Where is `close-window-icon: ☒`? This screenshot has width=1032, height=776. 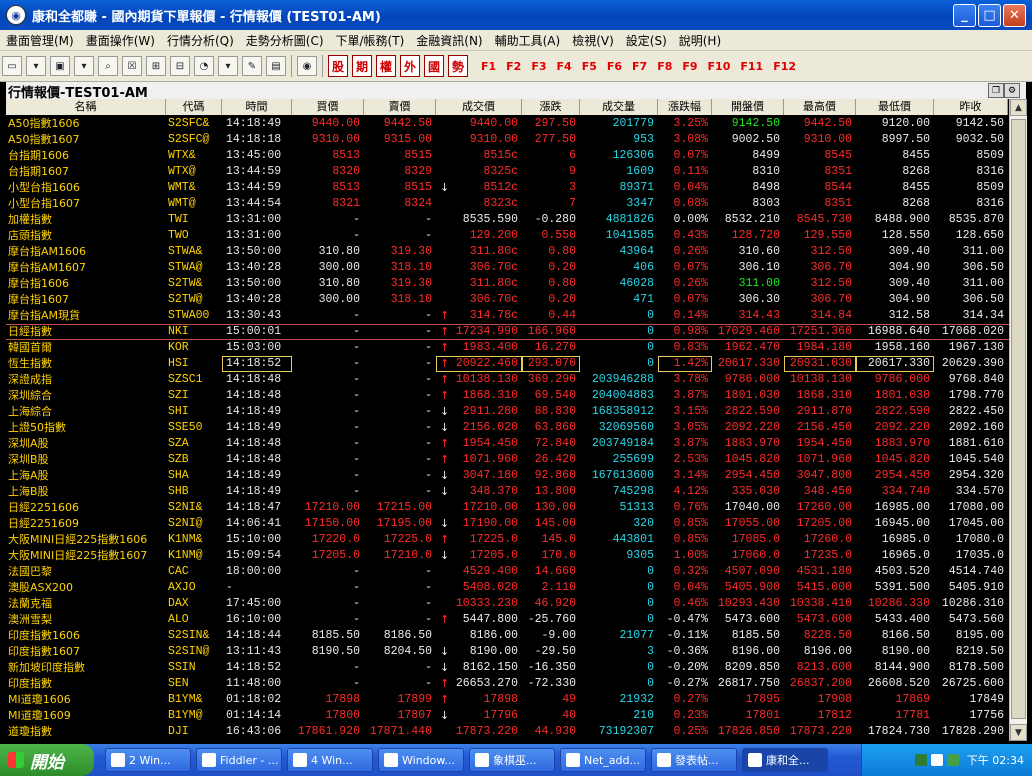
close-window-icon: ☒ is located at coordinates (132, 66).